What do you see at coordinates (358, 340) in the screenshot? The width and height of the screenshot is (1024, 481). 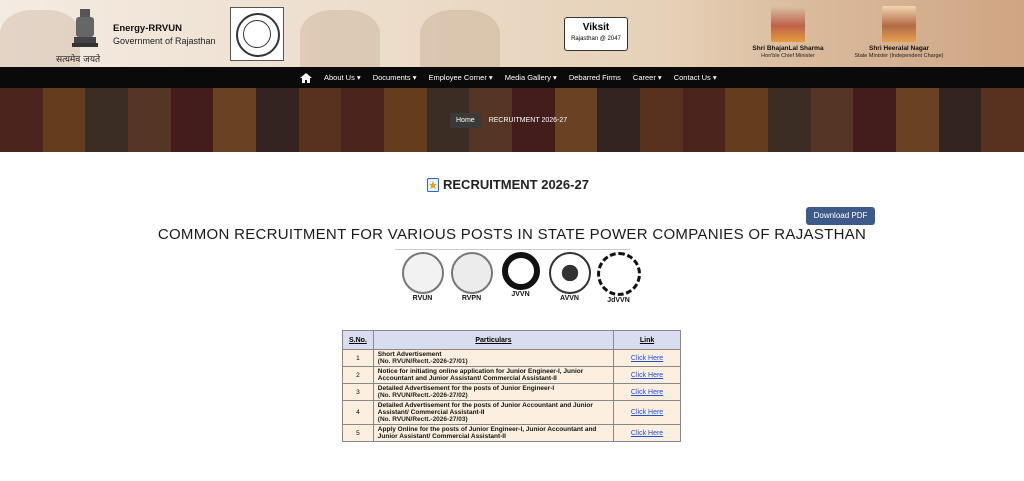 I see `header-sno: S.No.` at bounding box center [358, 340].